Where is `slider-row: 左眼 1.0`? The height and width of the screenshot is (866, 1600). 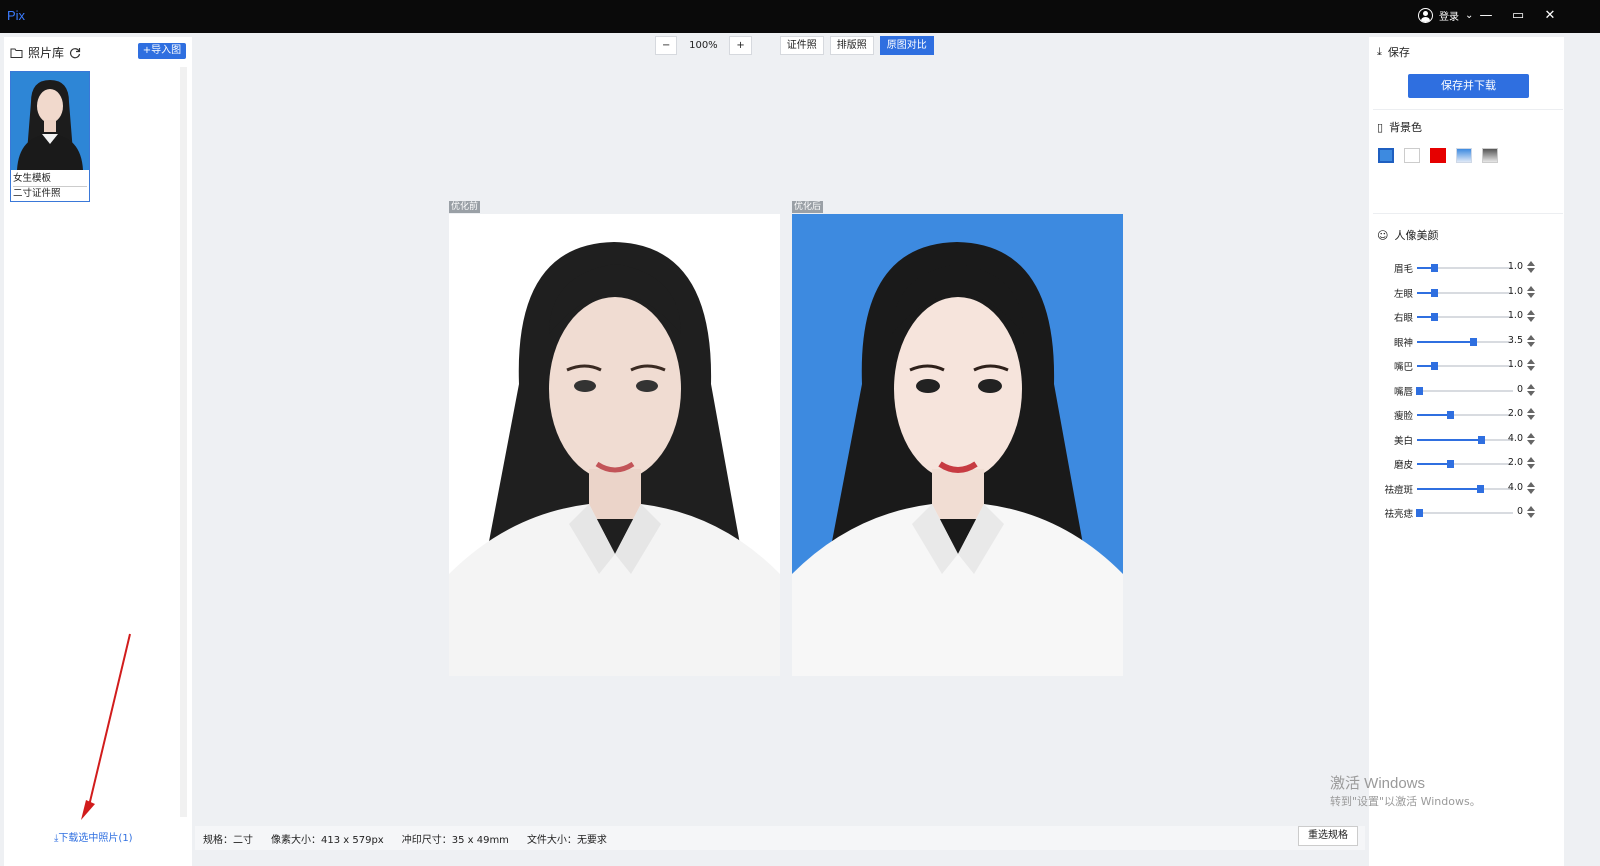
slider-row: 左眼 1.0 is located at coordinates (1465, 292).